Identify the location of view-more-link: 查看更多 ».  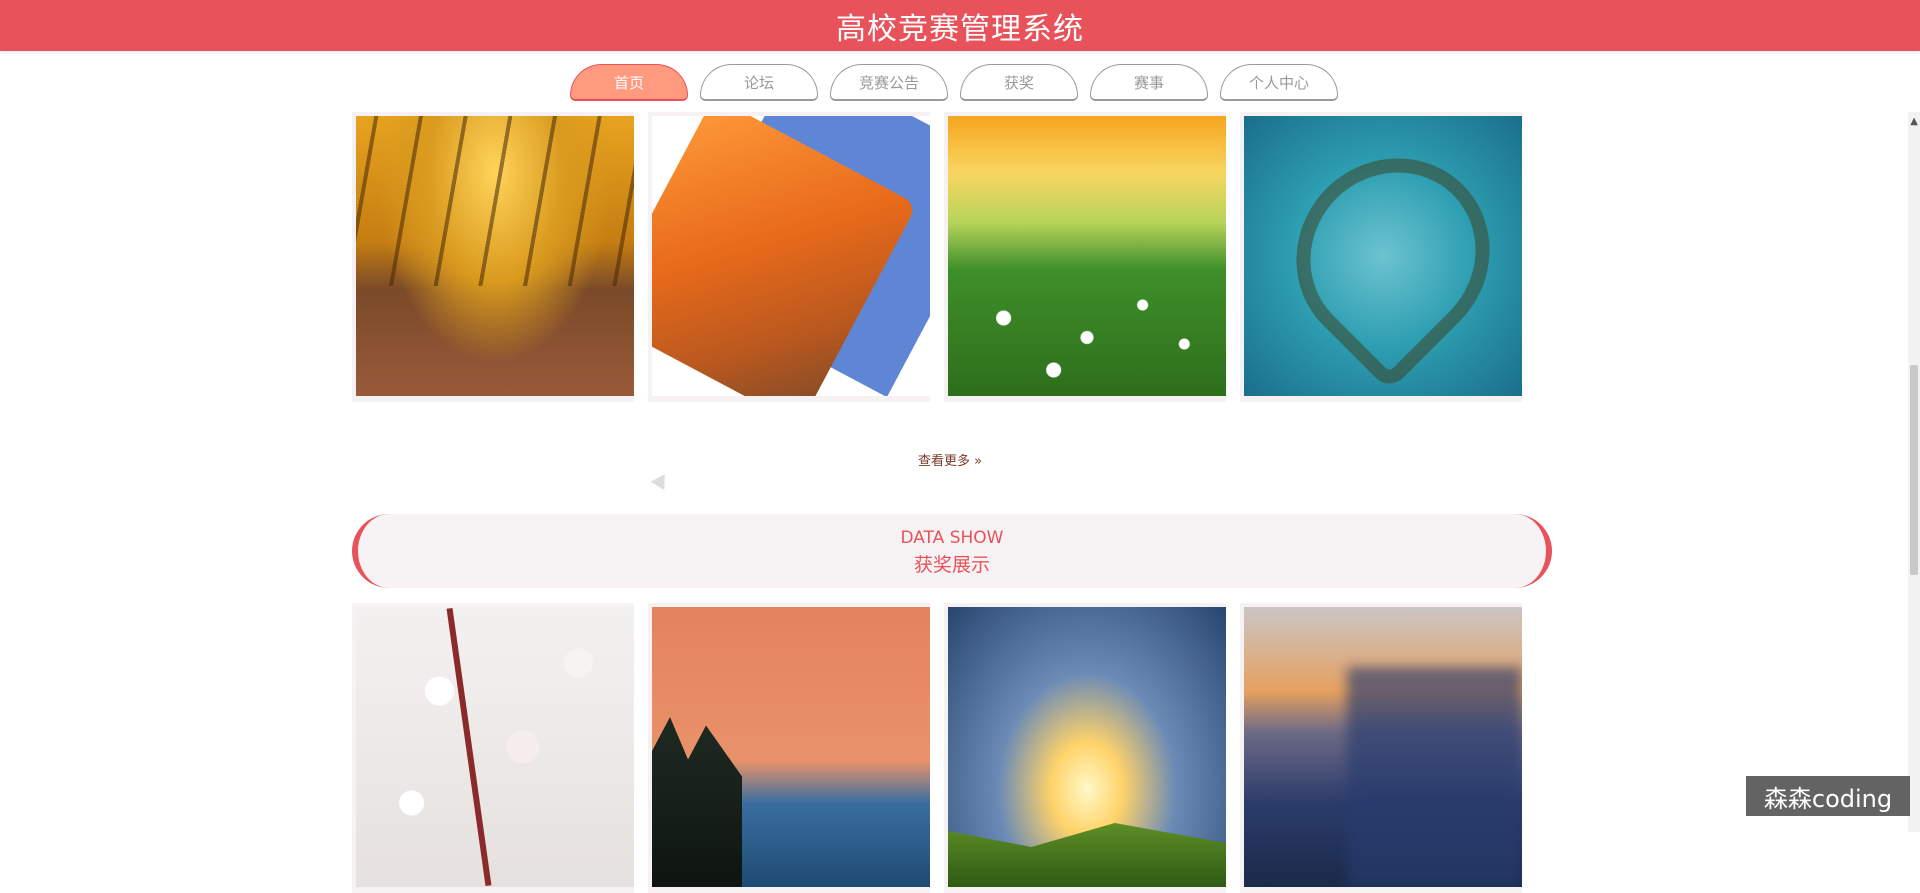
(950, 459).